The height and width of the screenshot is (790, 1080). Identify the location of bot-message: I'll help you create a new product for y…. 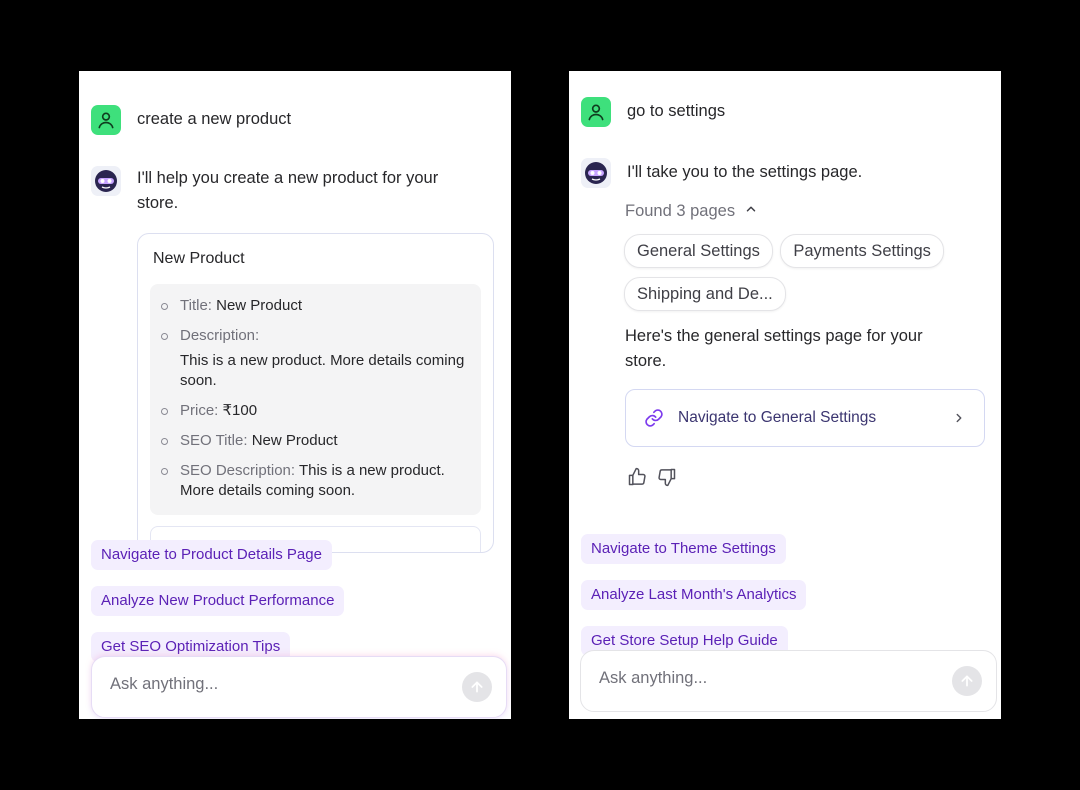
(293, 191).